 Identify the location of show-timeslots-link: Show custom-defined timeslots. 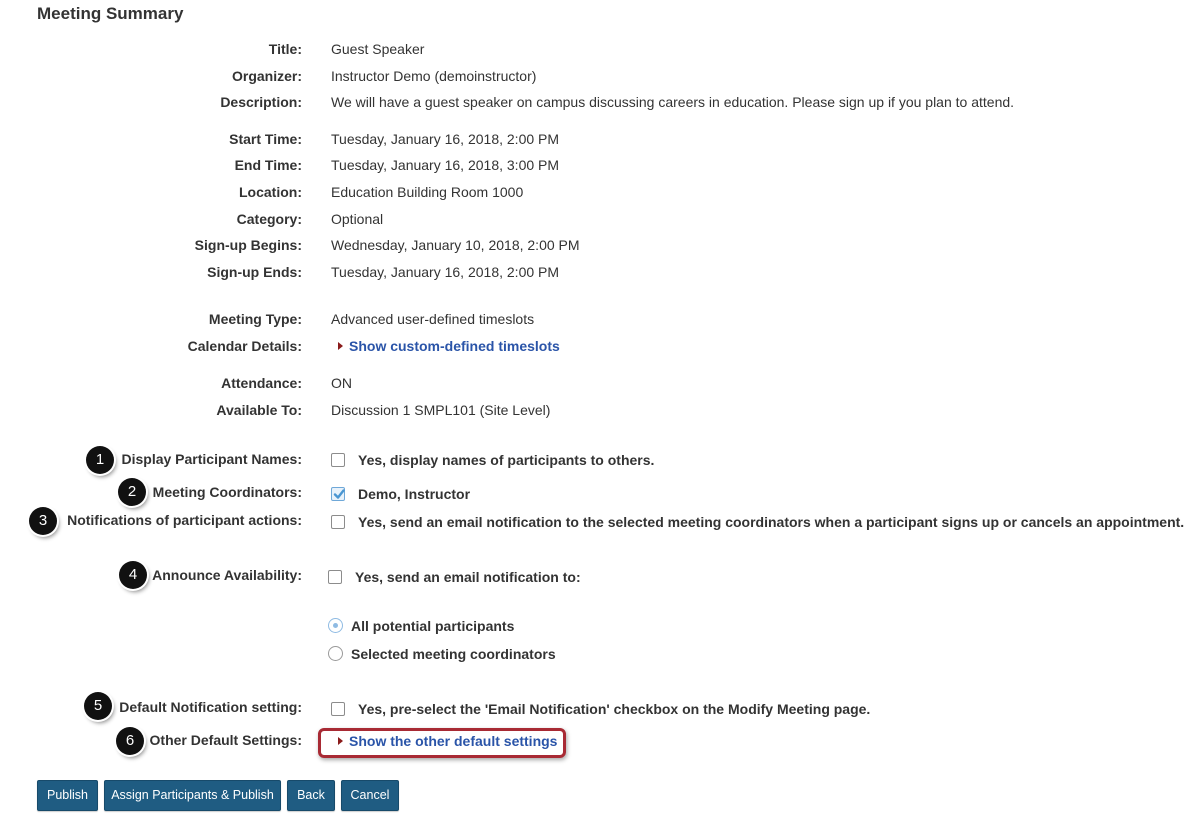
(454, 346).